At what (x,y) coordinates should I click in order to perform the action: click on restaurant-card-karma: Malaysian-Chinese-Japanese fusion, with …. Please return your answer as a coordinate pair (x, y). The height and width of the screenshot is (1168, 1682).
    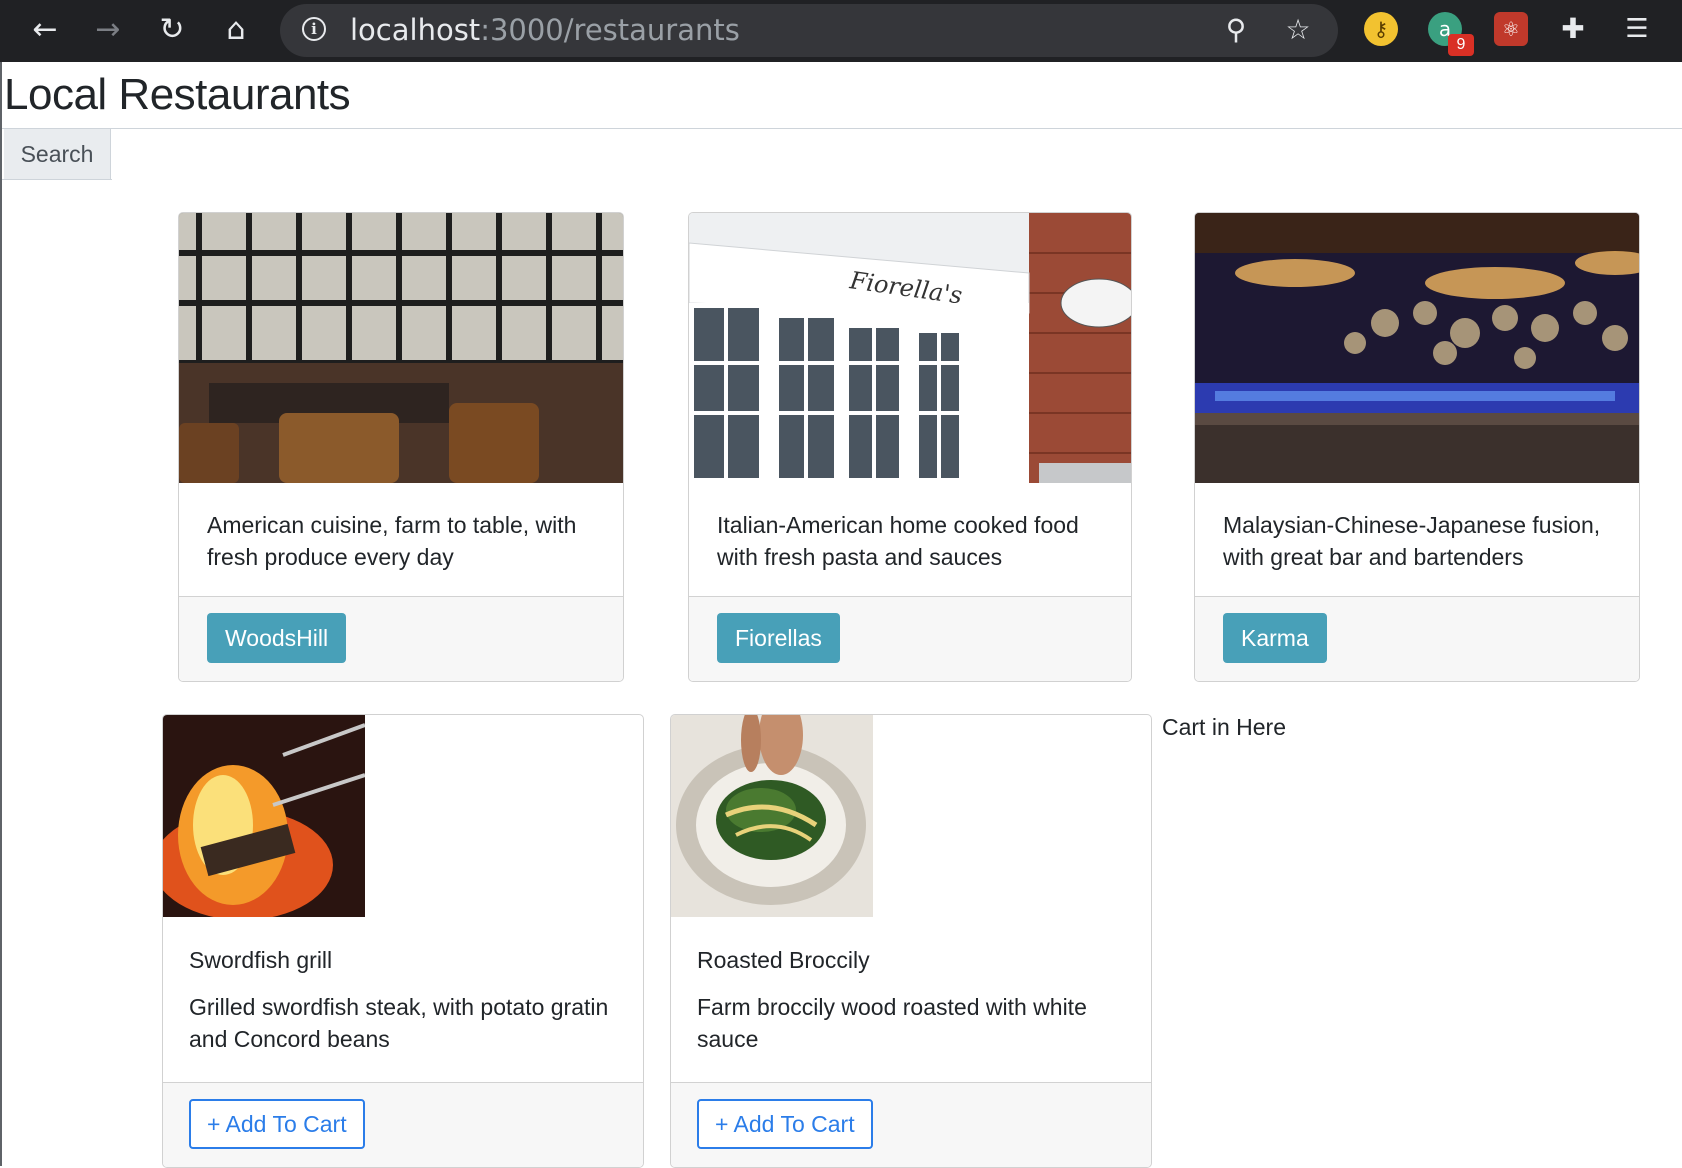
    Looking at the image, I should click on (1417, 447).